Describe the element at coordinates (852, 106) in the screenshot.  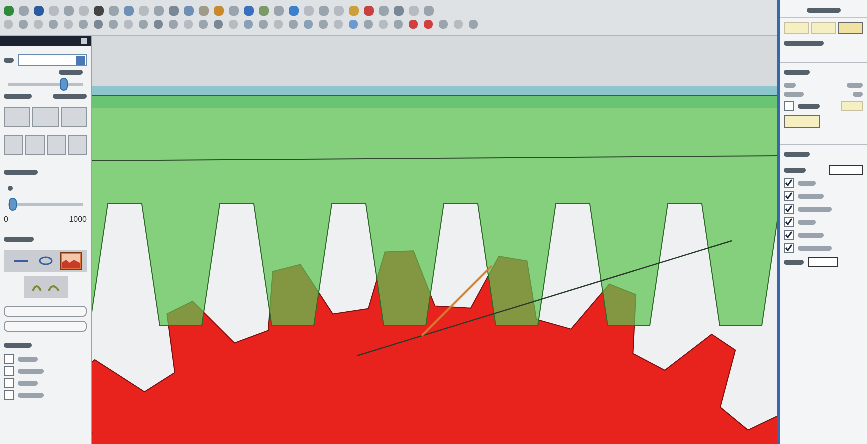
I see `field-button` at that location.